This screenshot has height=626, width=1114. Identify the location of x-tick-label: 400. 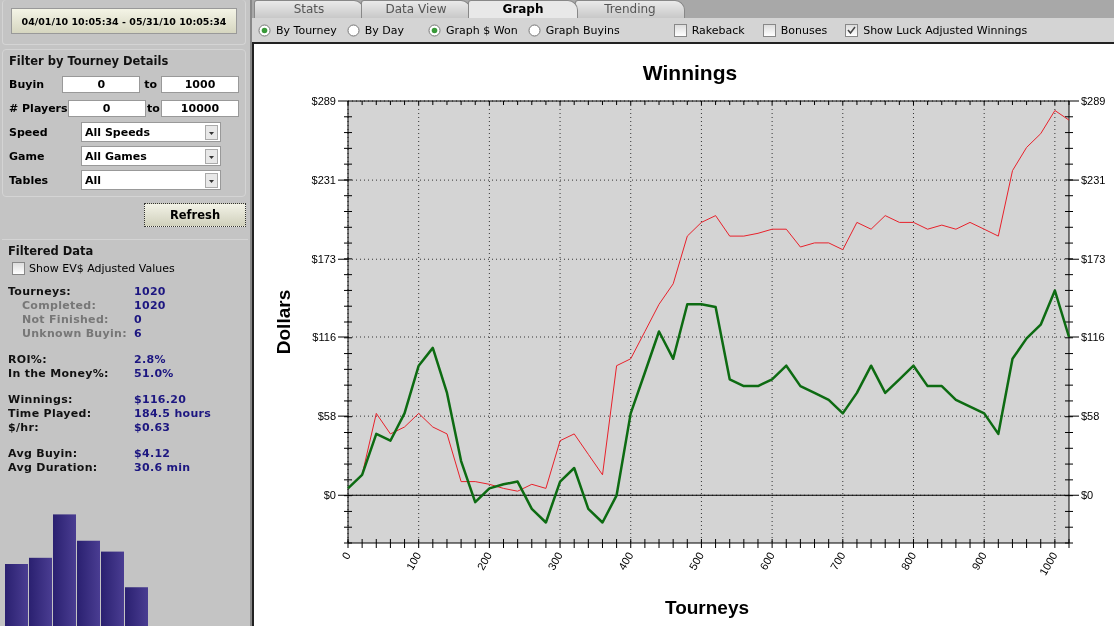
(625, 561).